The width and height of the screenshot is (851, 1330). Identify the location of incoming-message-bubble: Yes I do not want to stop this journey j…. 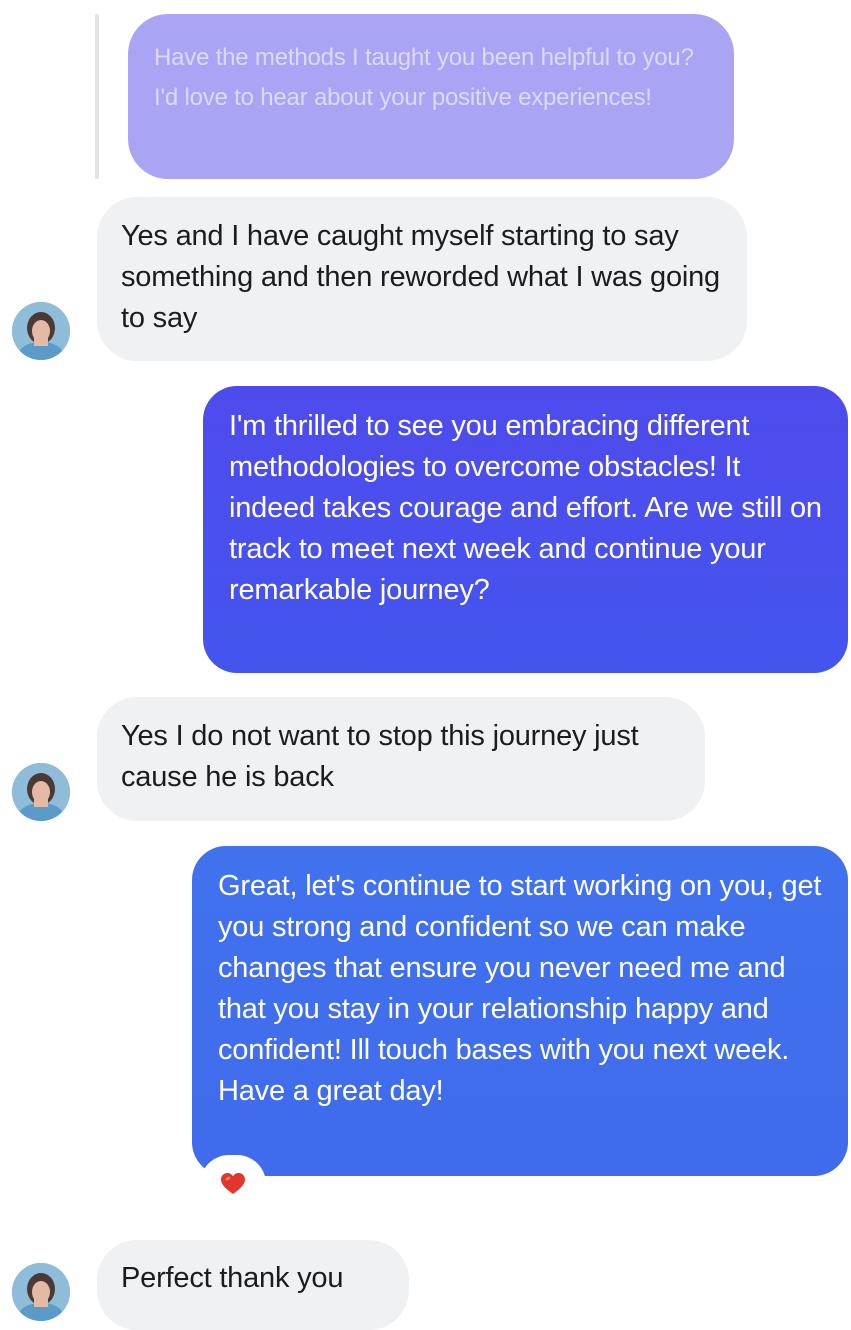
(401, 759).